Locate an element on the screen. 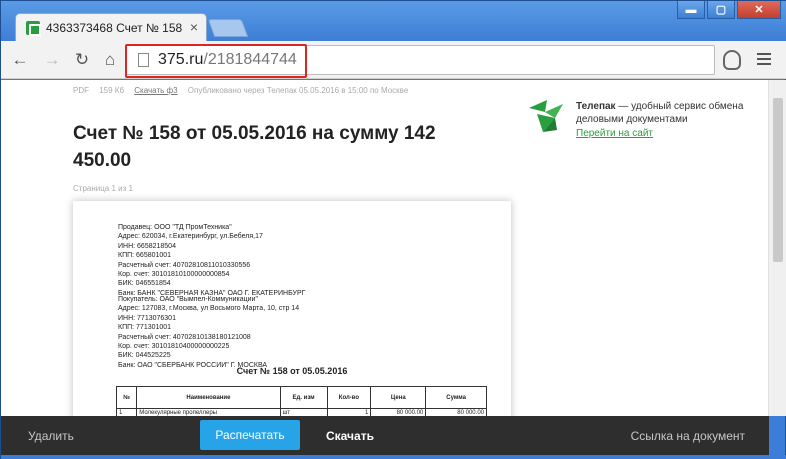 The height and width of the screenshot is (459, 786). download-button: Скачать is located at coordinates (350, 436).